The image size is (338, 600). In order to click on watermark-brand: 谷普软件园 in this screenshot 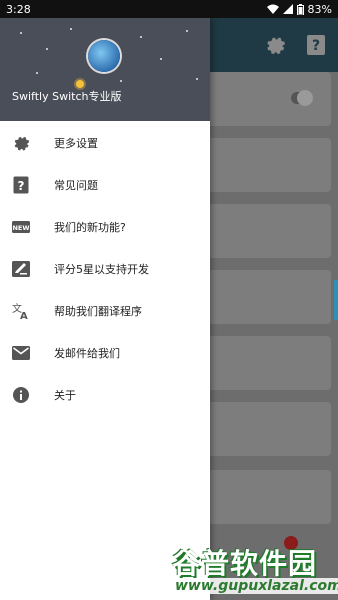, I will do `click(245, 563)`.